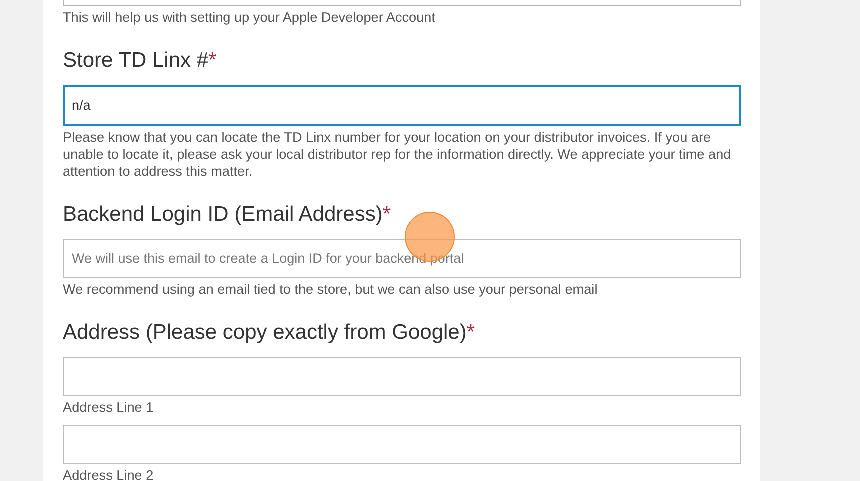 The width and height of the screenshot is (860, 481). I want to click on field-sublabel: Address Line 2, so click(109, 474).